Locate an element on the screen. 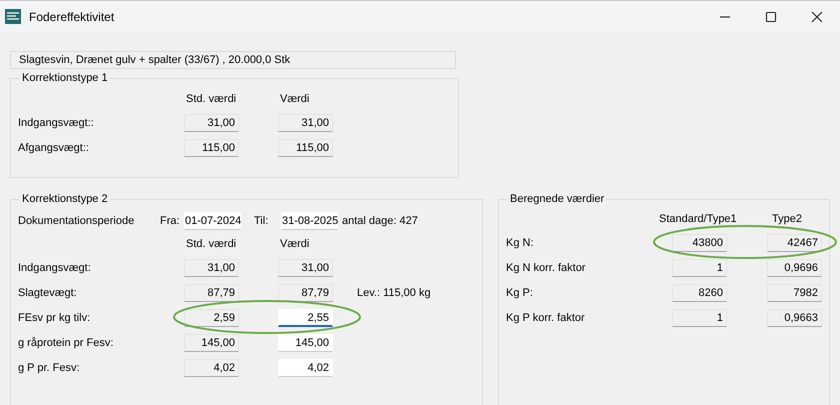  close-icon is located at coordinates (817, 16).